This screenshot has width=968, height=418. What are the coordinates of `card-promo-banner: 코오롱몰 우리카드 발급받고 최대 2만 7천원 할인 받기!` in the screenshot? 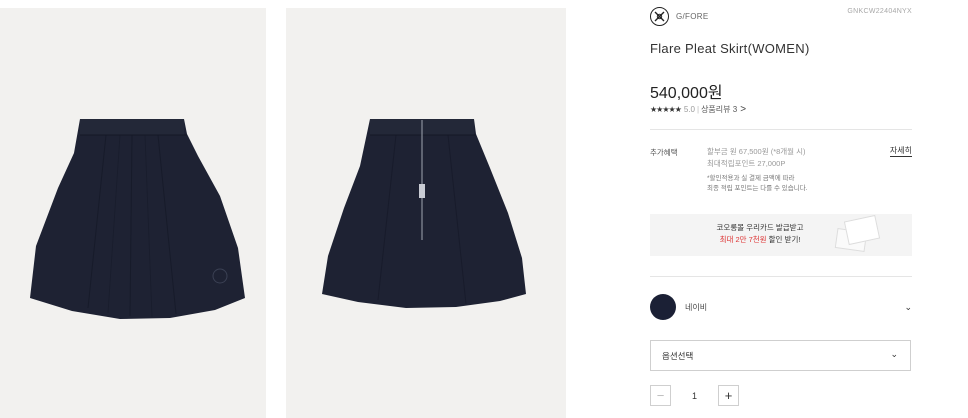 It's located at (781, 235).